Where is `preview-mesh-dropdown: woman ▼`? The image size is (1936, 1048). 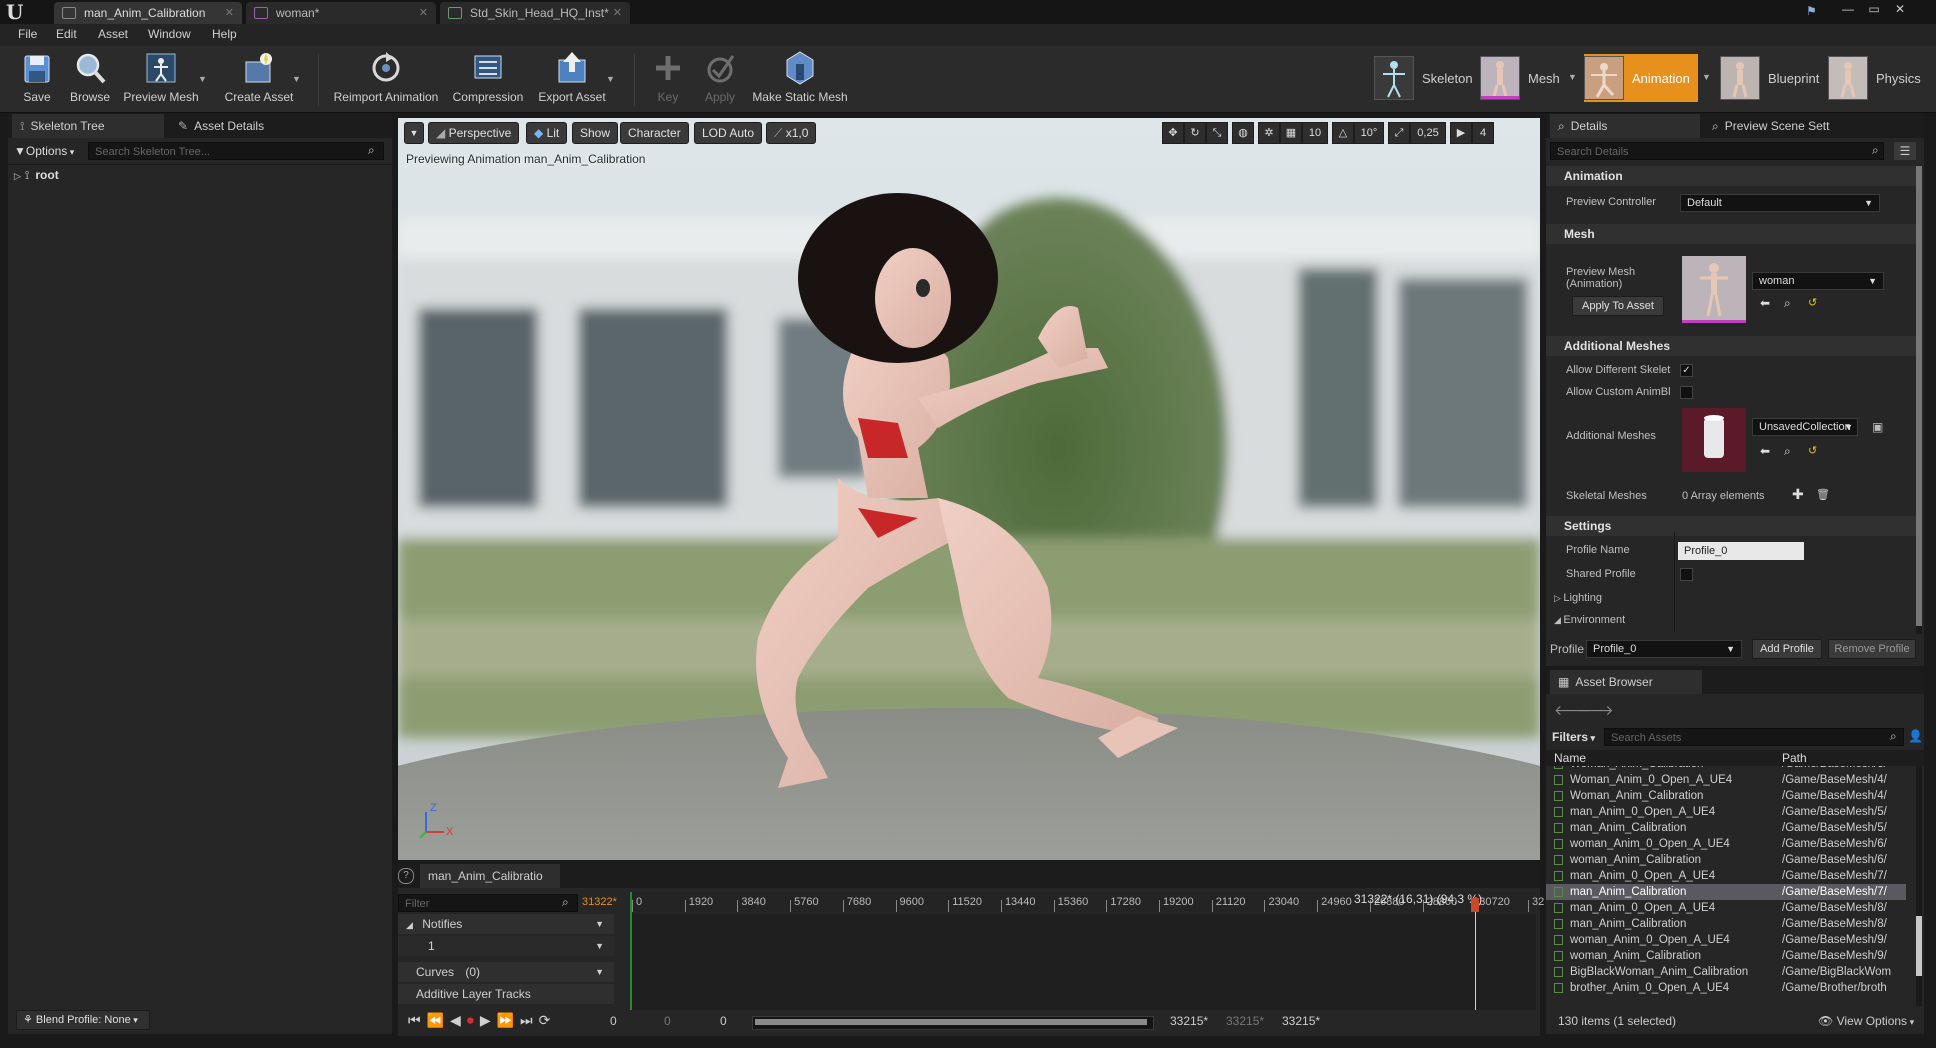
preview-mesh-dropdown: woman ▼ is located at coordinates (1818, 281).